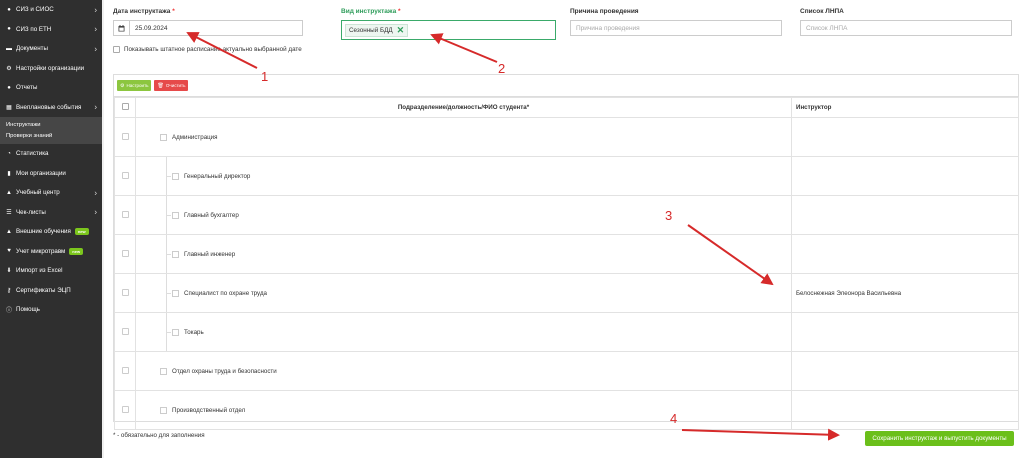  Describe the element at coordinates (51, 271) in the screenshot. I see `sidebar-item: ⬇ Импорт из Excel` at that location.